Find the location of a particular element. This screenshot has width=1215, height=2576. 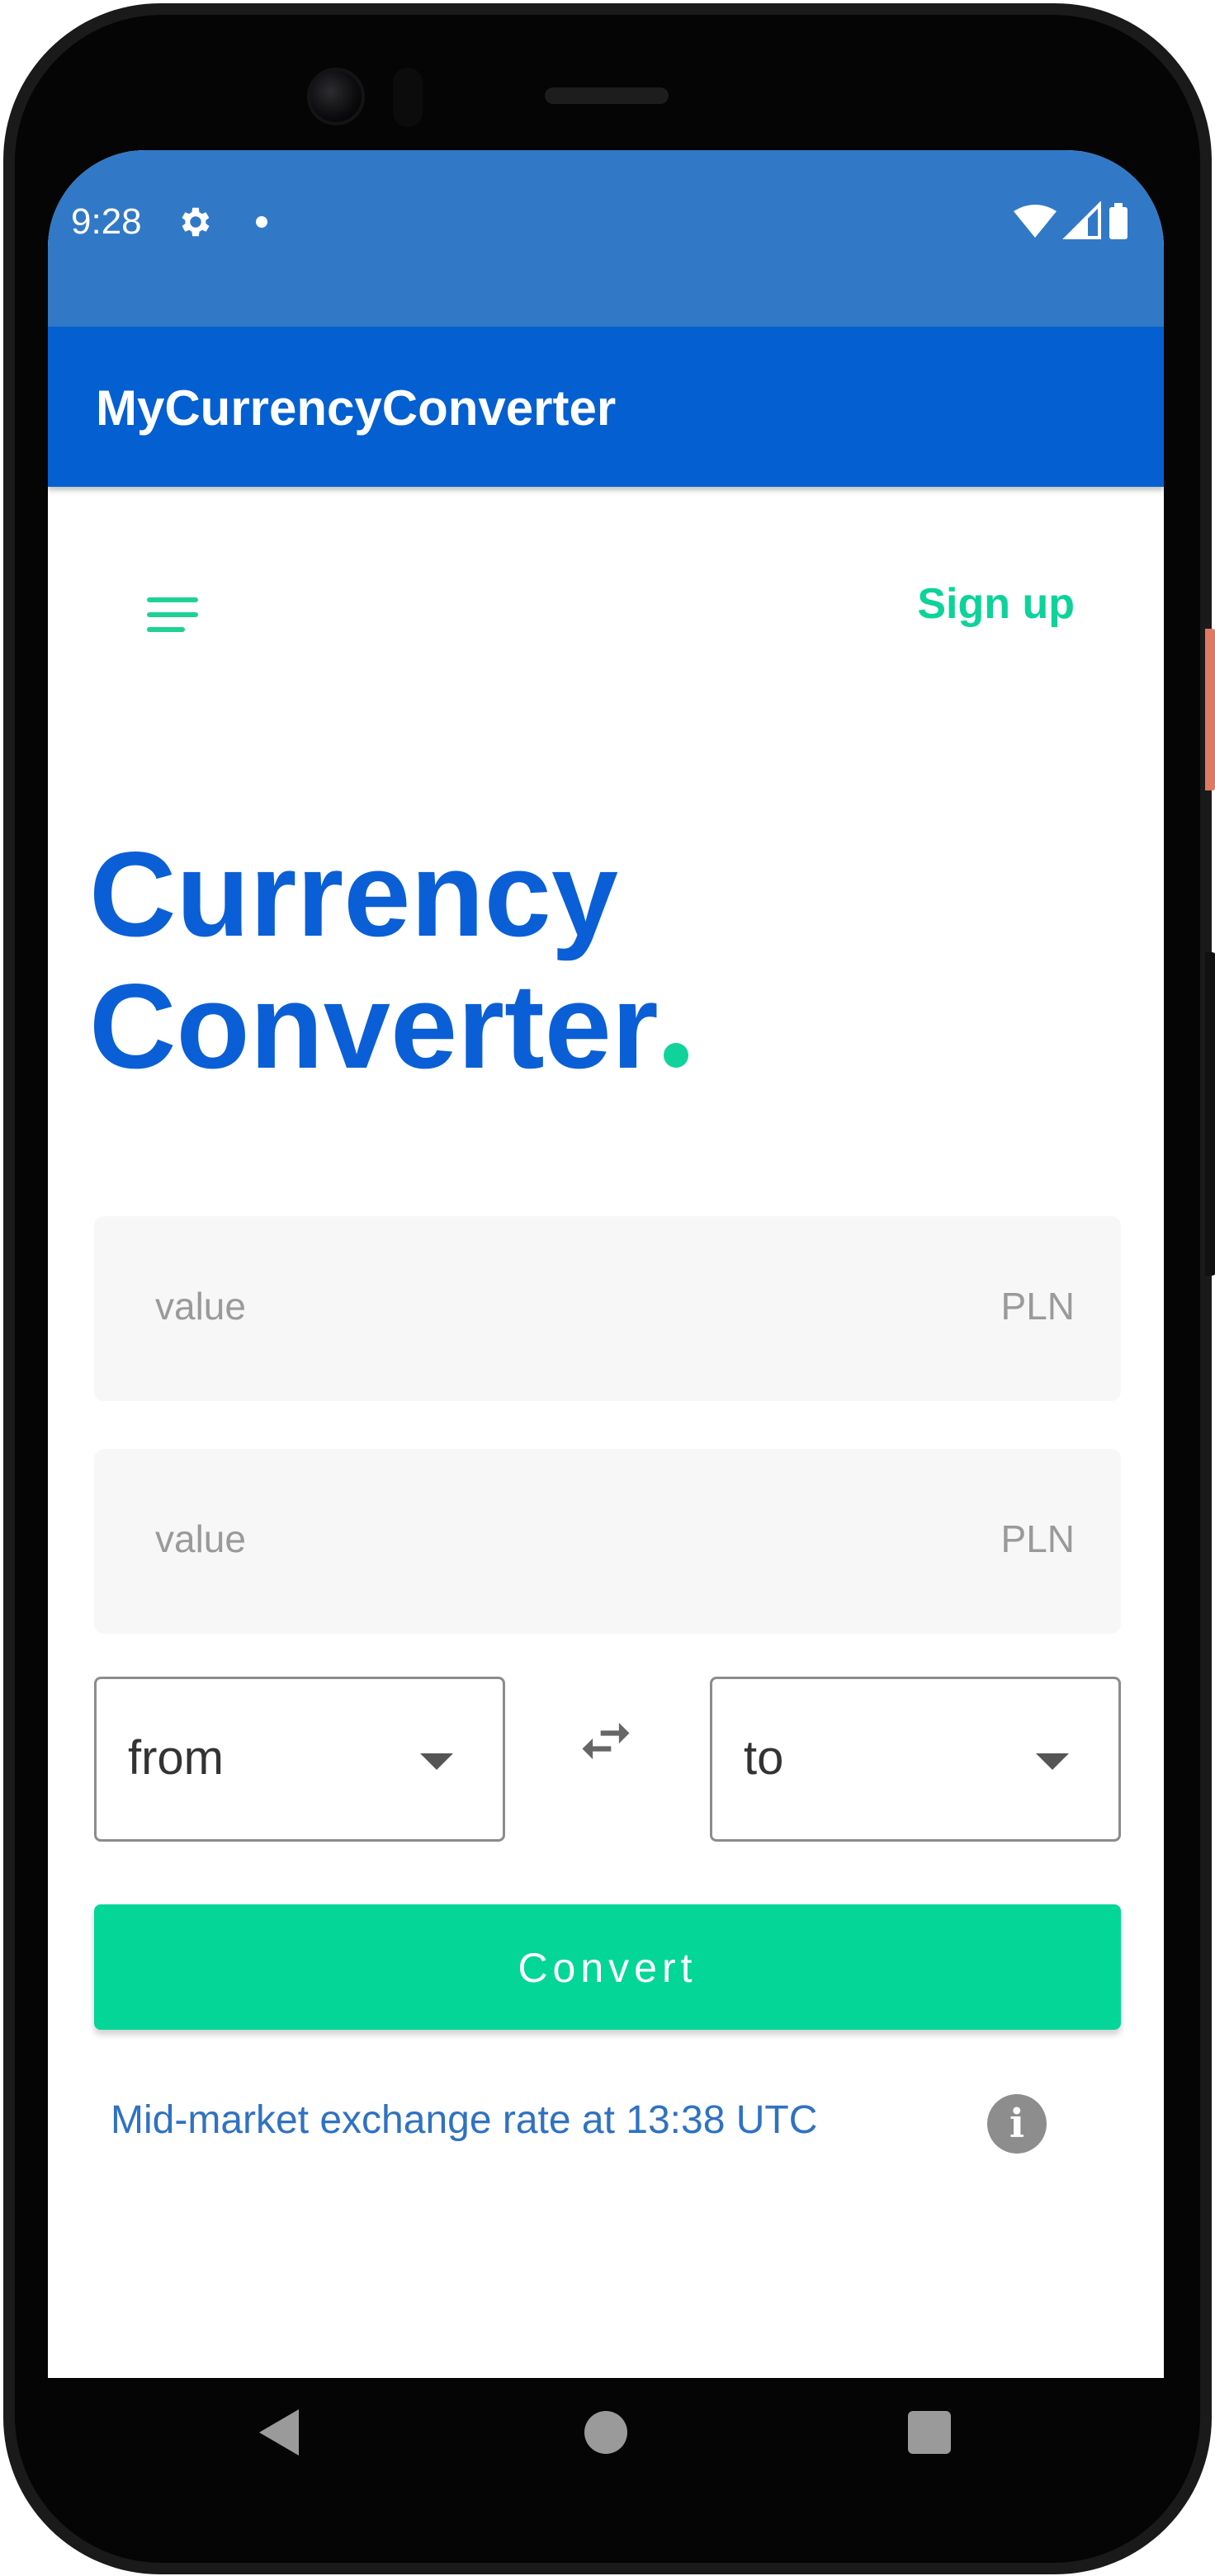

to-currency-select: to is located at coordinates (915, 1759).